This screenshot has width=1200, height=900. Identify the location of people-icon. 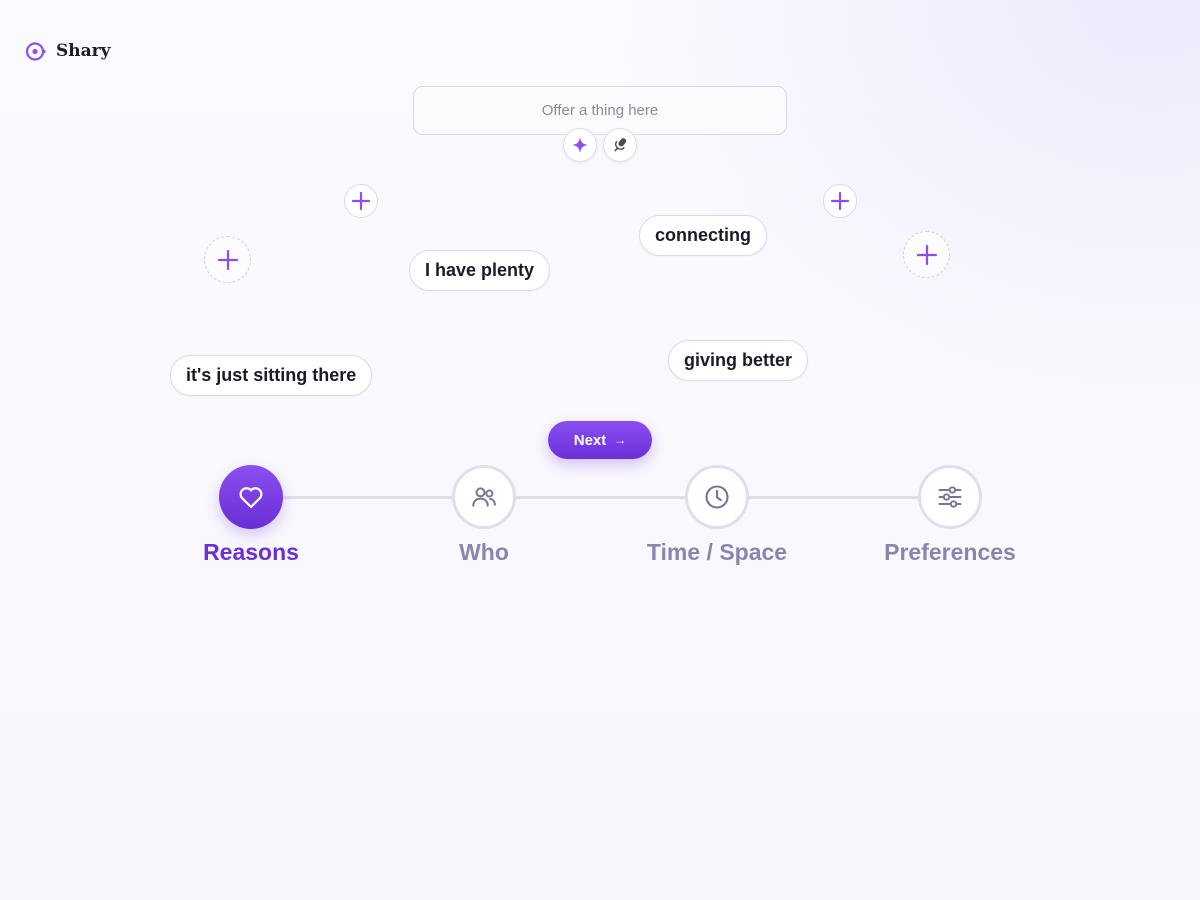
(484, 497).